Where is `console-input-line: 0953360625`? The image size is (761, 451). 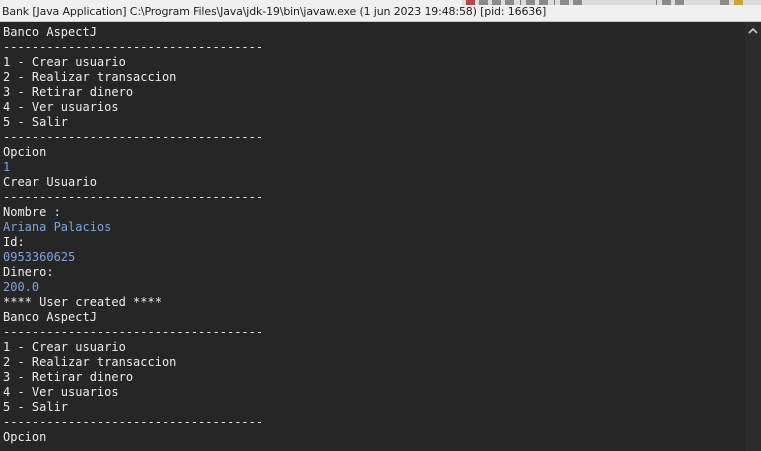 console-input-line: 0953360625 is located at coordinates (39, 257).